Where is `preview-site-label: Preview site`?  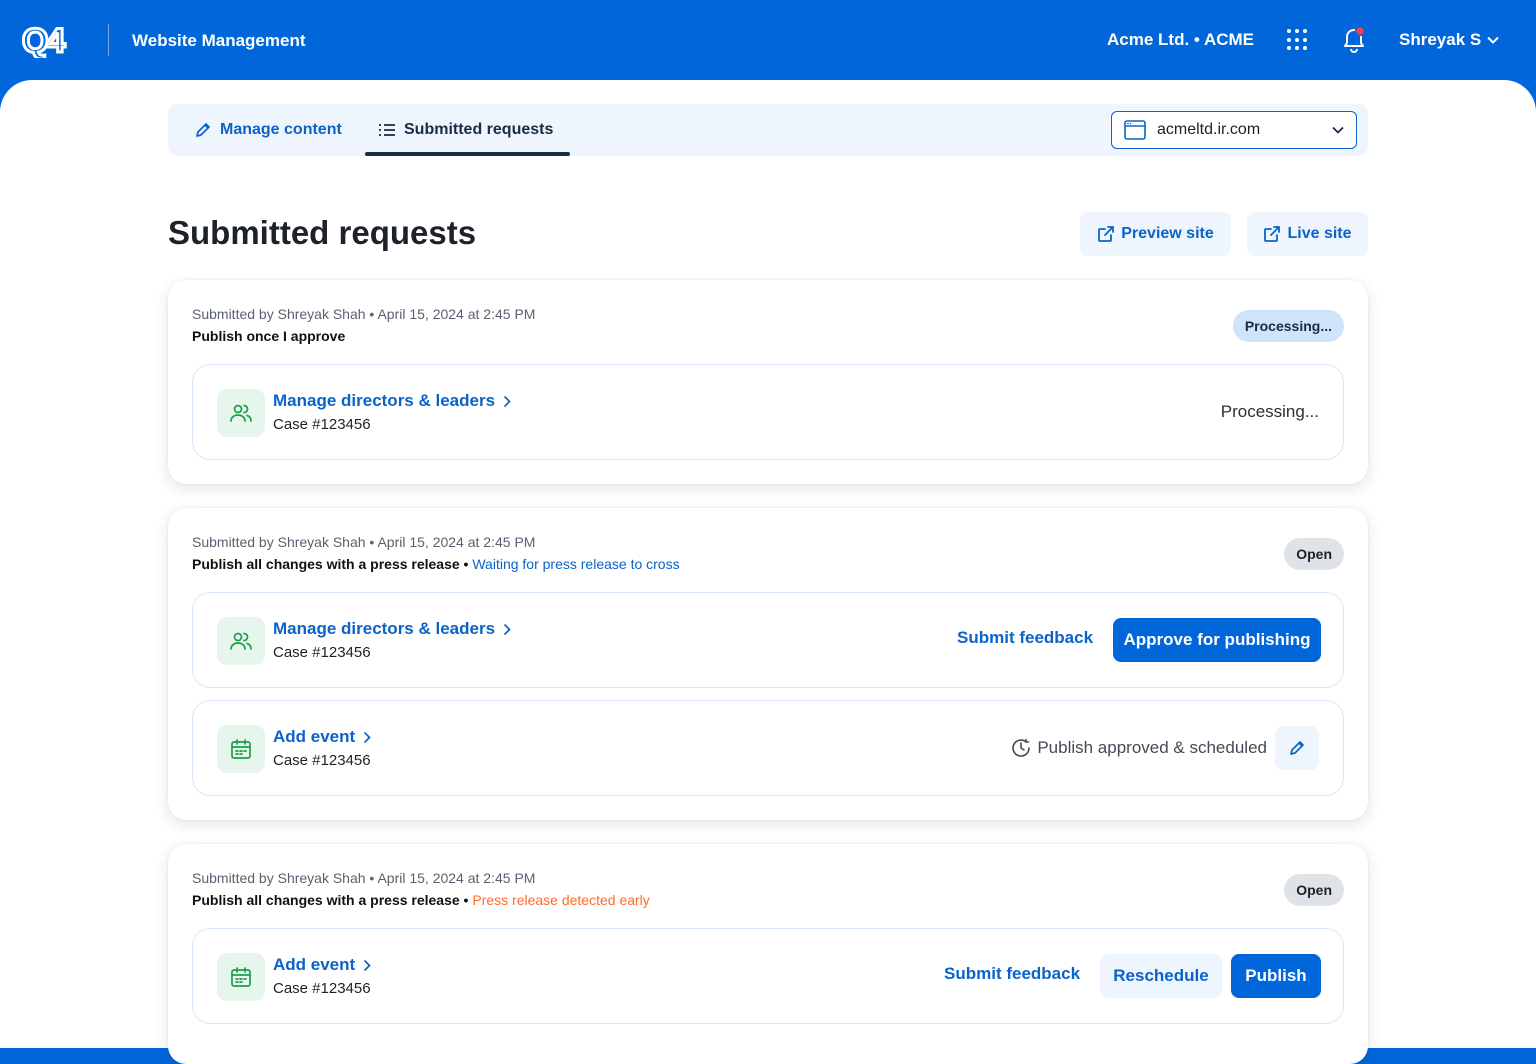
preview-site-label: Preview site is located at coordinates (1167, 233).